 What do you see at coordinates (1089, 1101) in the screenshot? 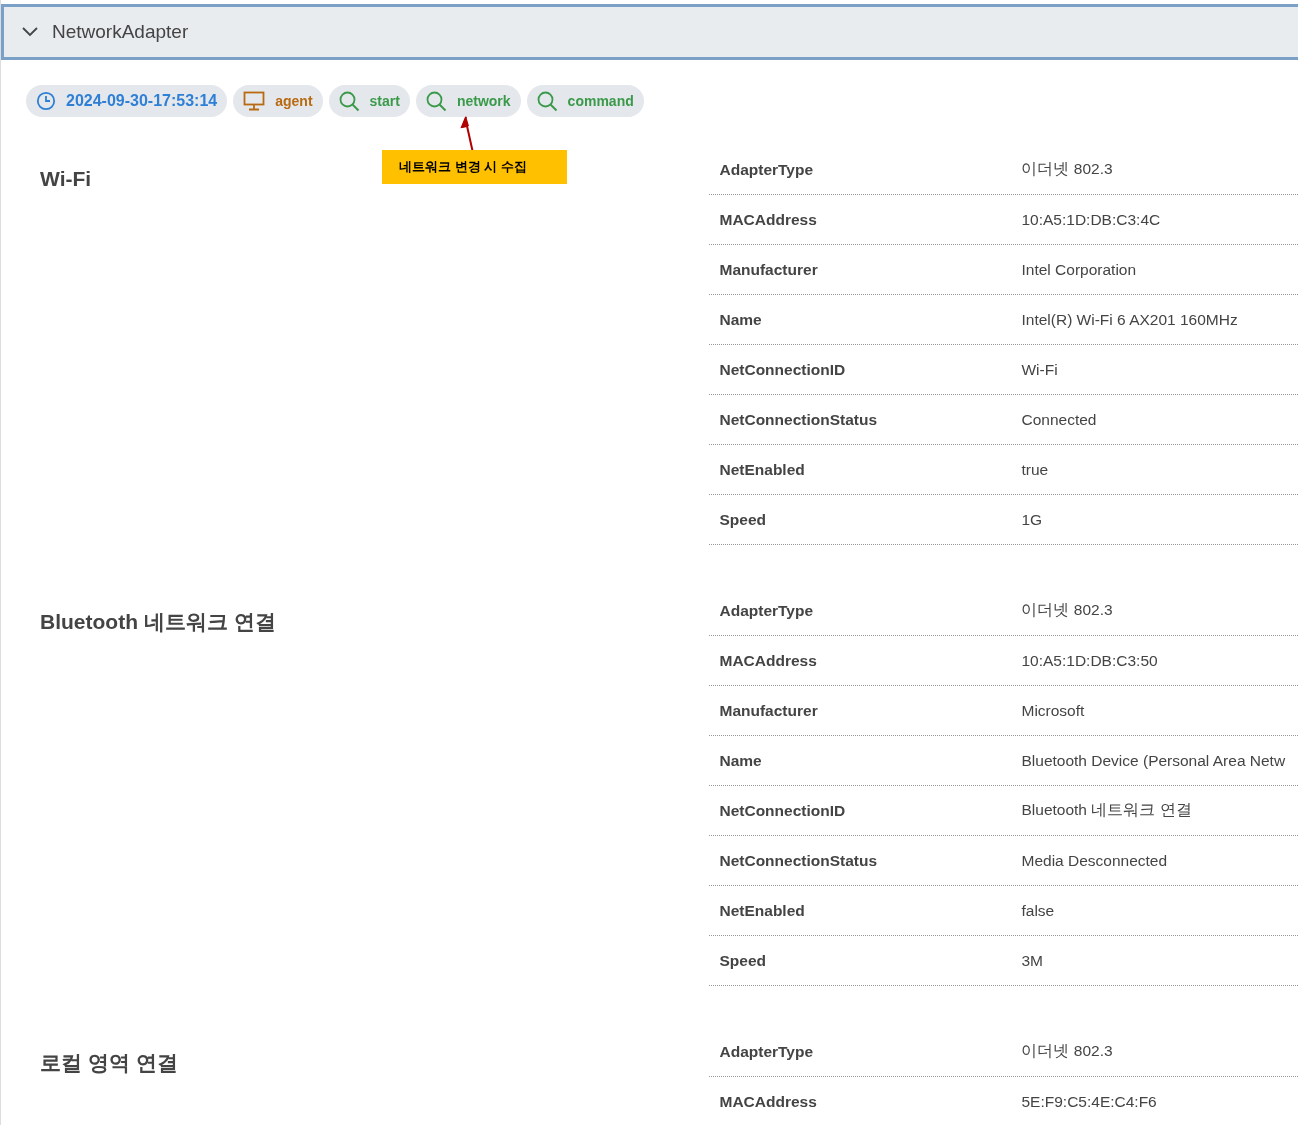
I see `property-value: 5E:F9:C5:4E:C4:F6` at bounding box center [1089, 1101].